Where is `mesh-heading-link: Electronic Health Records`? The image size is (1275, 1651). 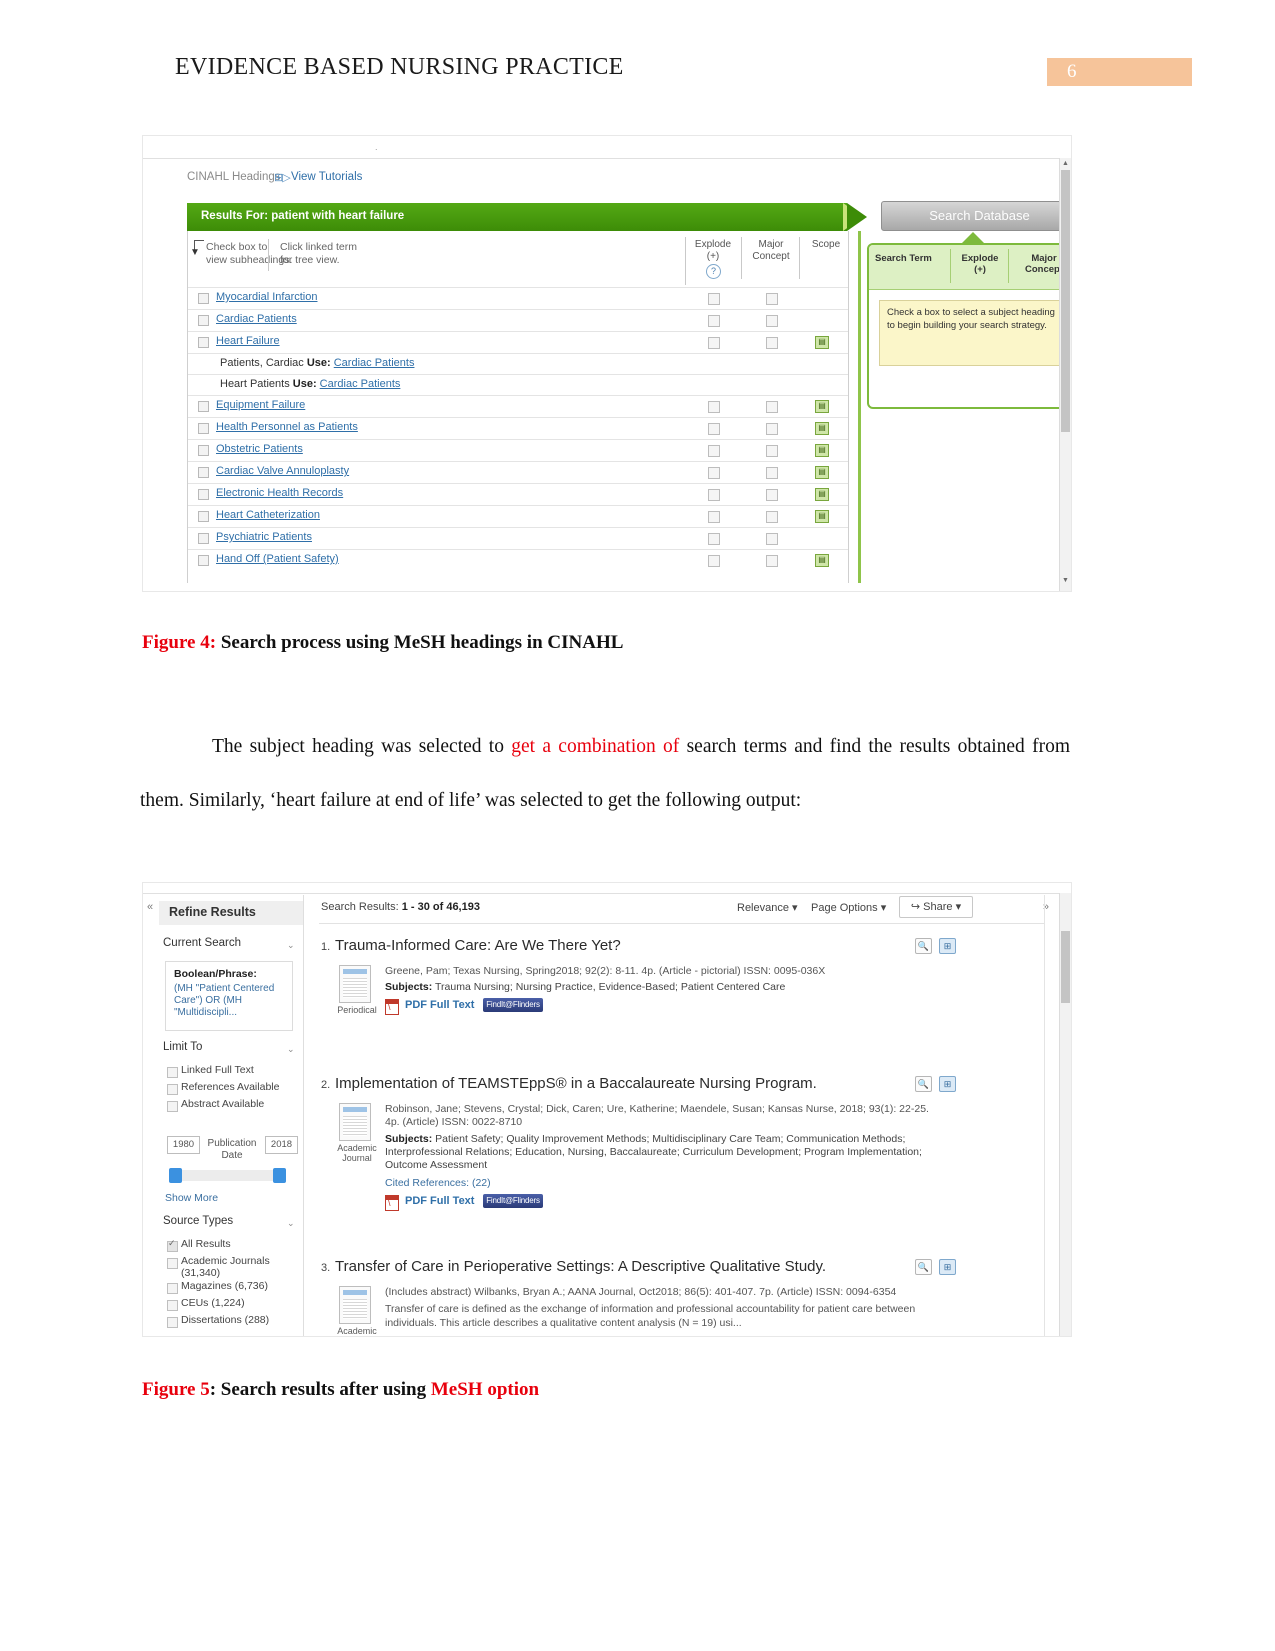
mesh-heading-link: Electronic Health Records is located at coordinates (279, 493).